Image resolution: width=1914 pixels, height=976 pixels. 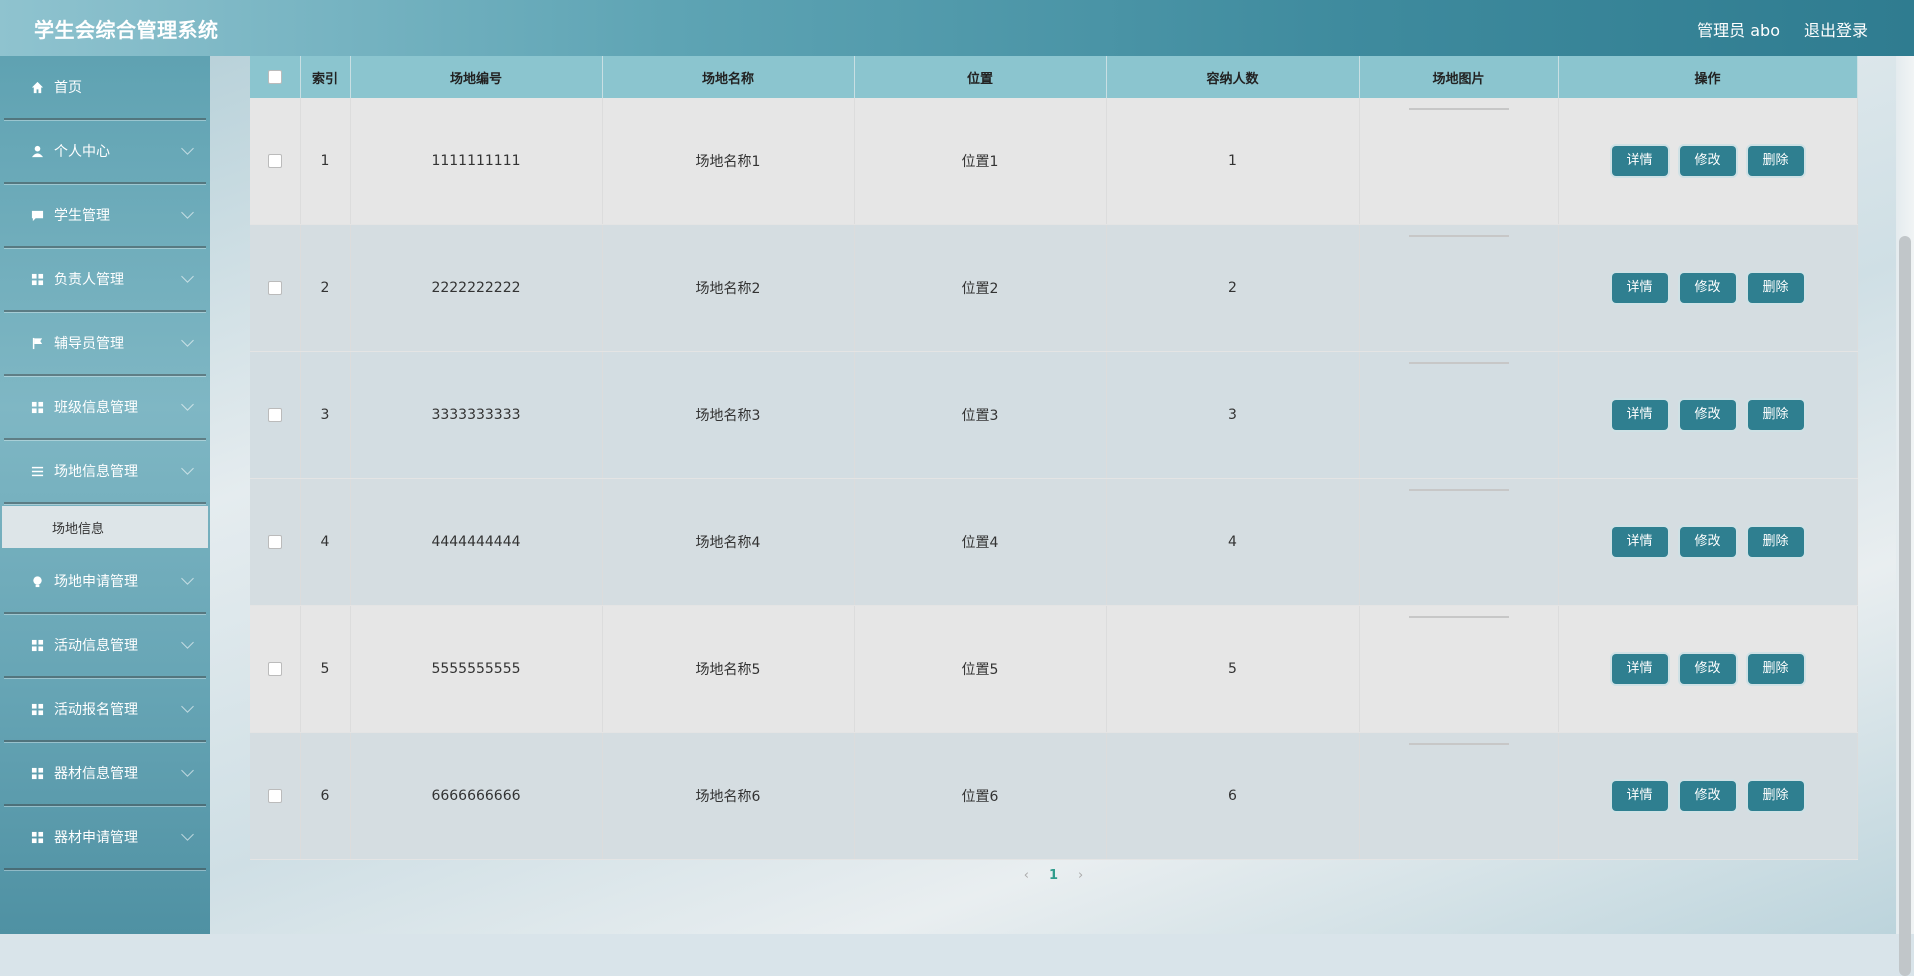 I want to click on header-actions: 操作, so click(x=1708, y=77).